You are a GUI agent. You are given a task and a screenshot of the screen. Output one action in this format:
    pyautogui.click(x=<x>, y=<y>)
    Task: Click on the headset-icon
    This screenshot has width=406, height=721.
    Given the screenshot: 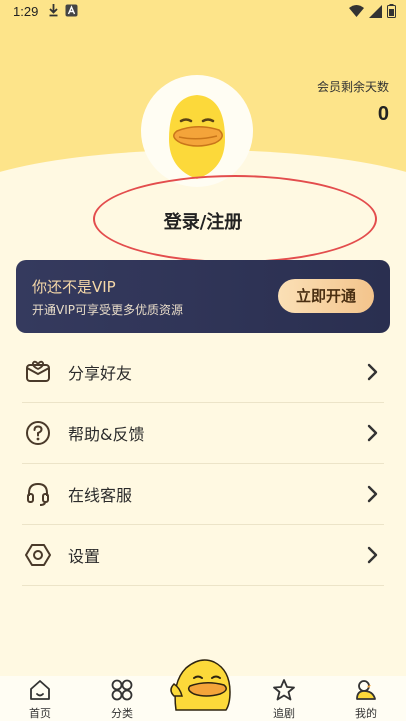 What is the action you would take?
    pyautogui.click(x=38, y=494)
    